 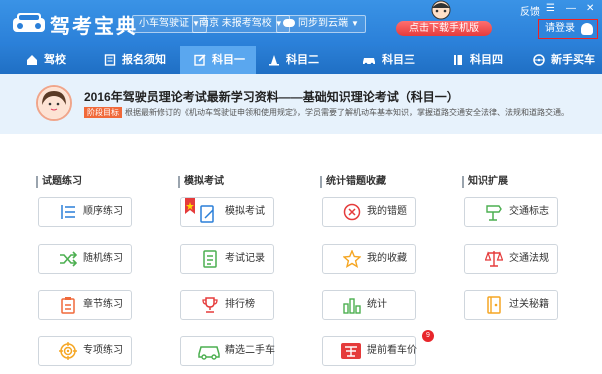 What do you see at coordinates (210, 259) in the screenshot?
I see `record-icon` at bounding box center [210, 259].